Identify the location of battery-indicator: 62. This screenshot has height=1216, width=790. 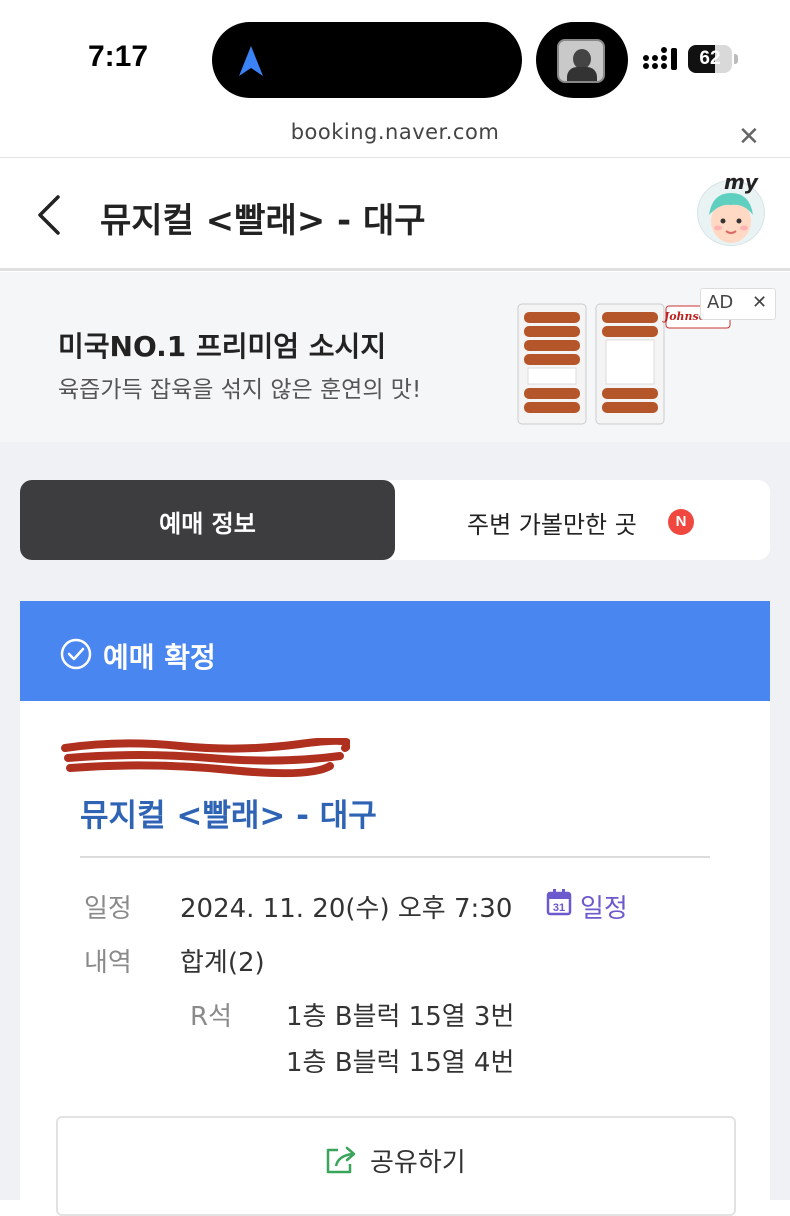
(713, 59).